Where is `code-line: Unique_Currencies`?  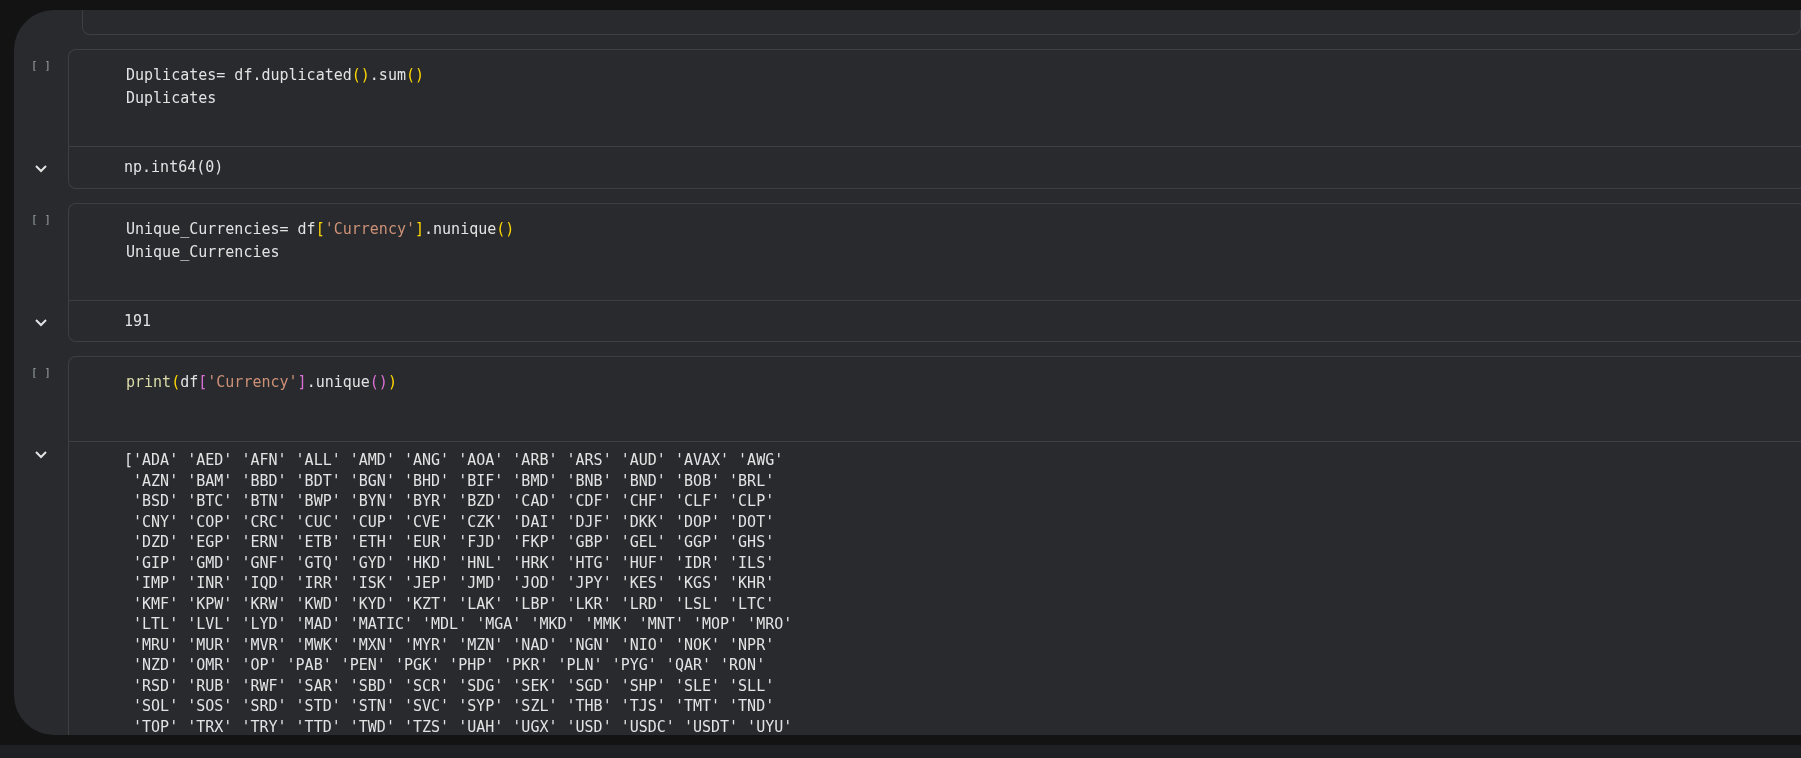 code-line: Unique_Currencies is located at coordinates (203, 252).